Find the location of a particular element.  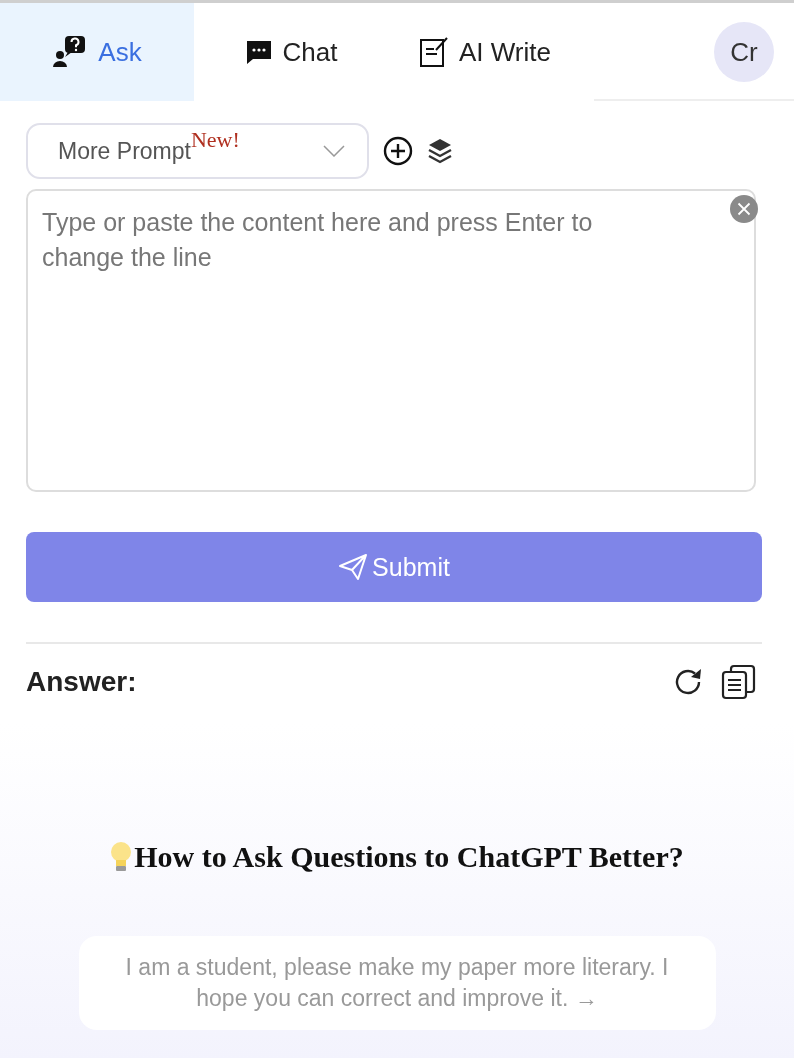

lightbulb-icon is located at coordinates (121, 857).